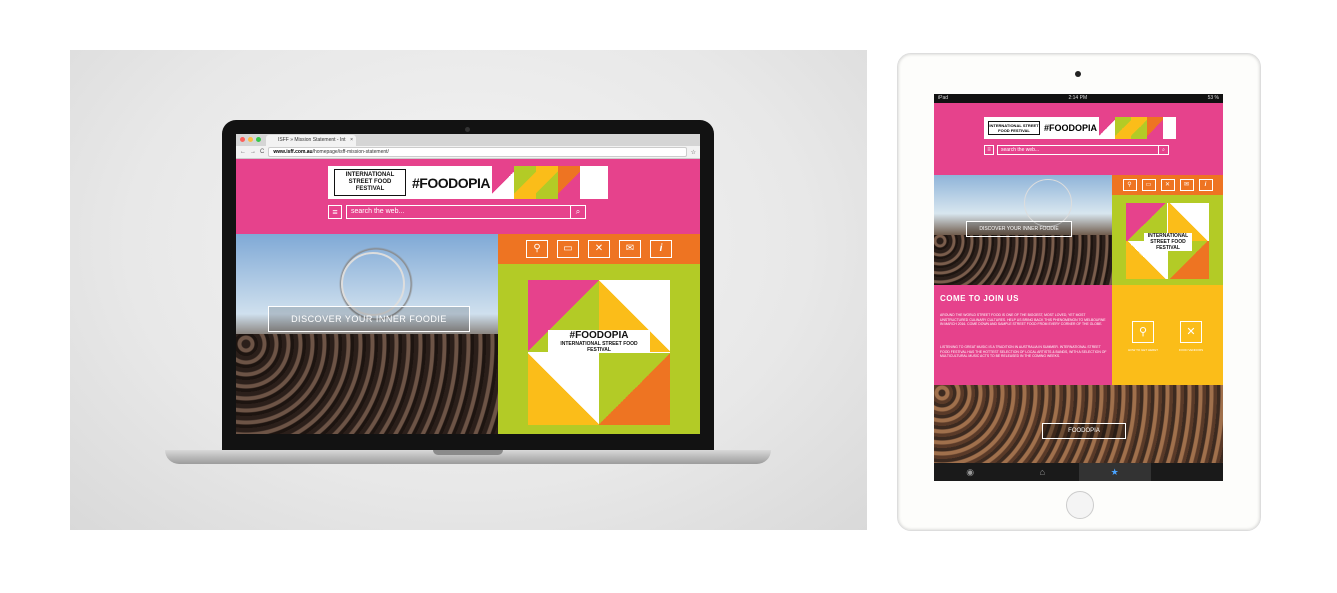 The image size is (1337, 593). What do you see at coordinates (1114, 472) in the screenshot?
I see `star-icon: ★` at bounding box center [1114, 472].